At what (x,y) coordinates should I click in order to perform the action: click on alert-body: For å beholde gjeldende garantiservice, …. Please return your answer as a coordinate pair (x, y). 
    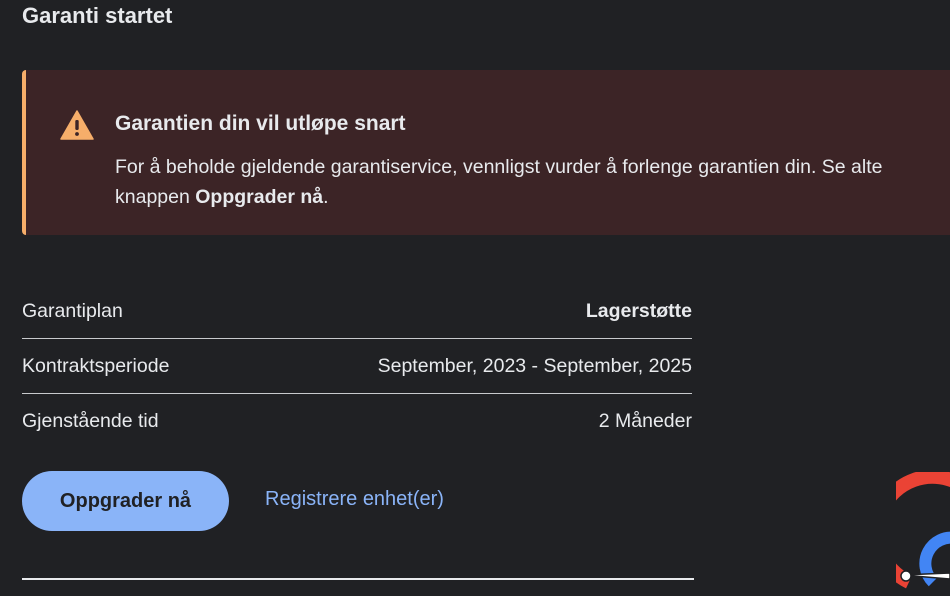
    Looking at the image, I should click on (532, 182).